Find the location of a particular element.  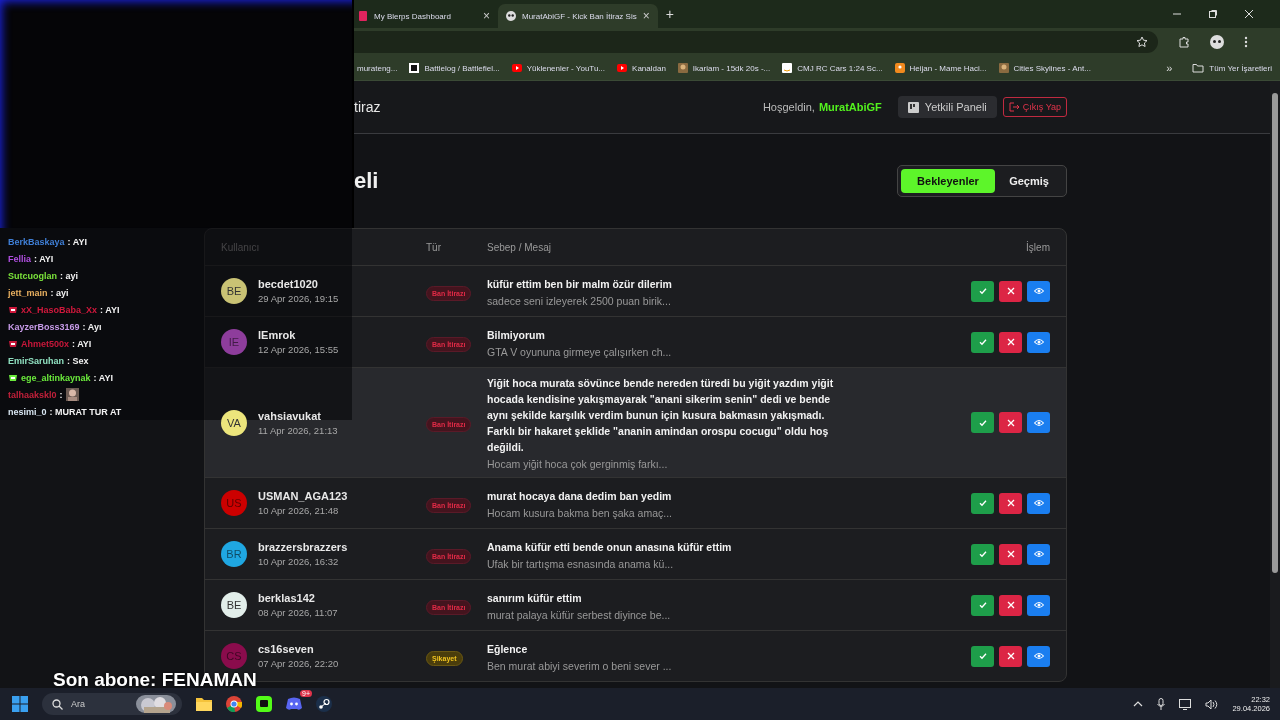

bookmark: Kanaldan is located at coordinates (641, 68).